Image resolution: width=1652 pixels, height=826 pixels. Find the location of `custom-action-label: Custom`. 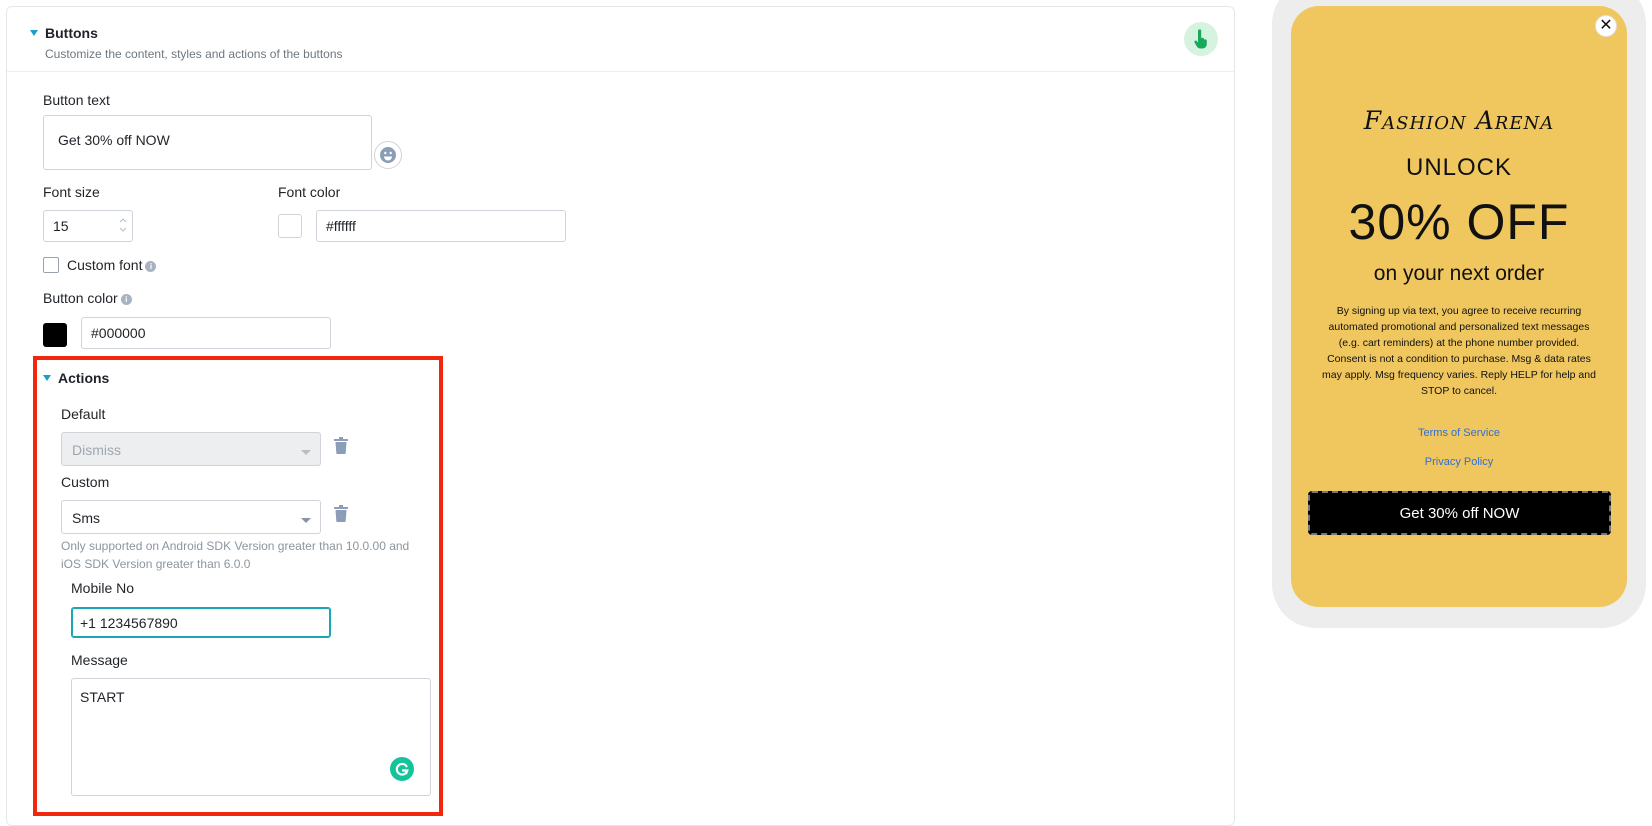

custom-action-label: Custom is located at coordinates (85, 482).